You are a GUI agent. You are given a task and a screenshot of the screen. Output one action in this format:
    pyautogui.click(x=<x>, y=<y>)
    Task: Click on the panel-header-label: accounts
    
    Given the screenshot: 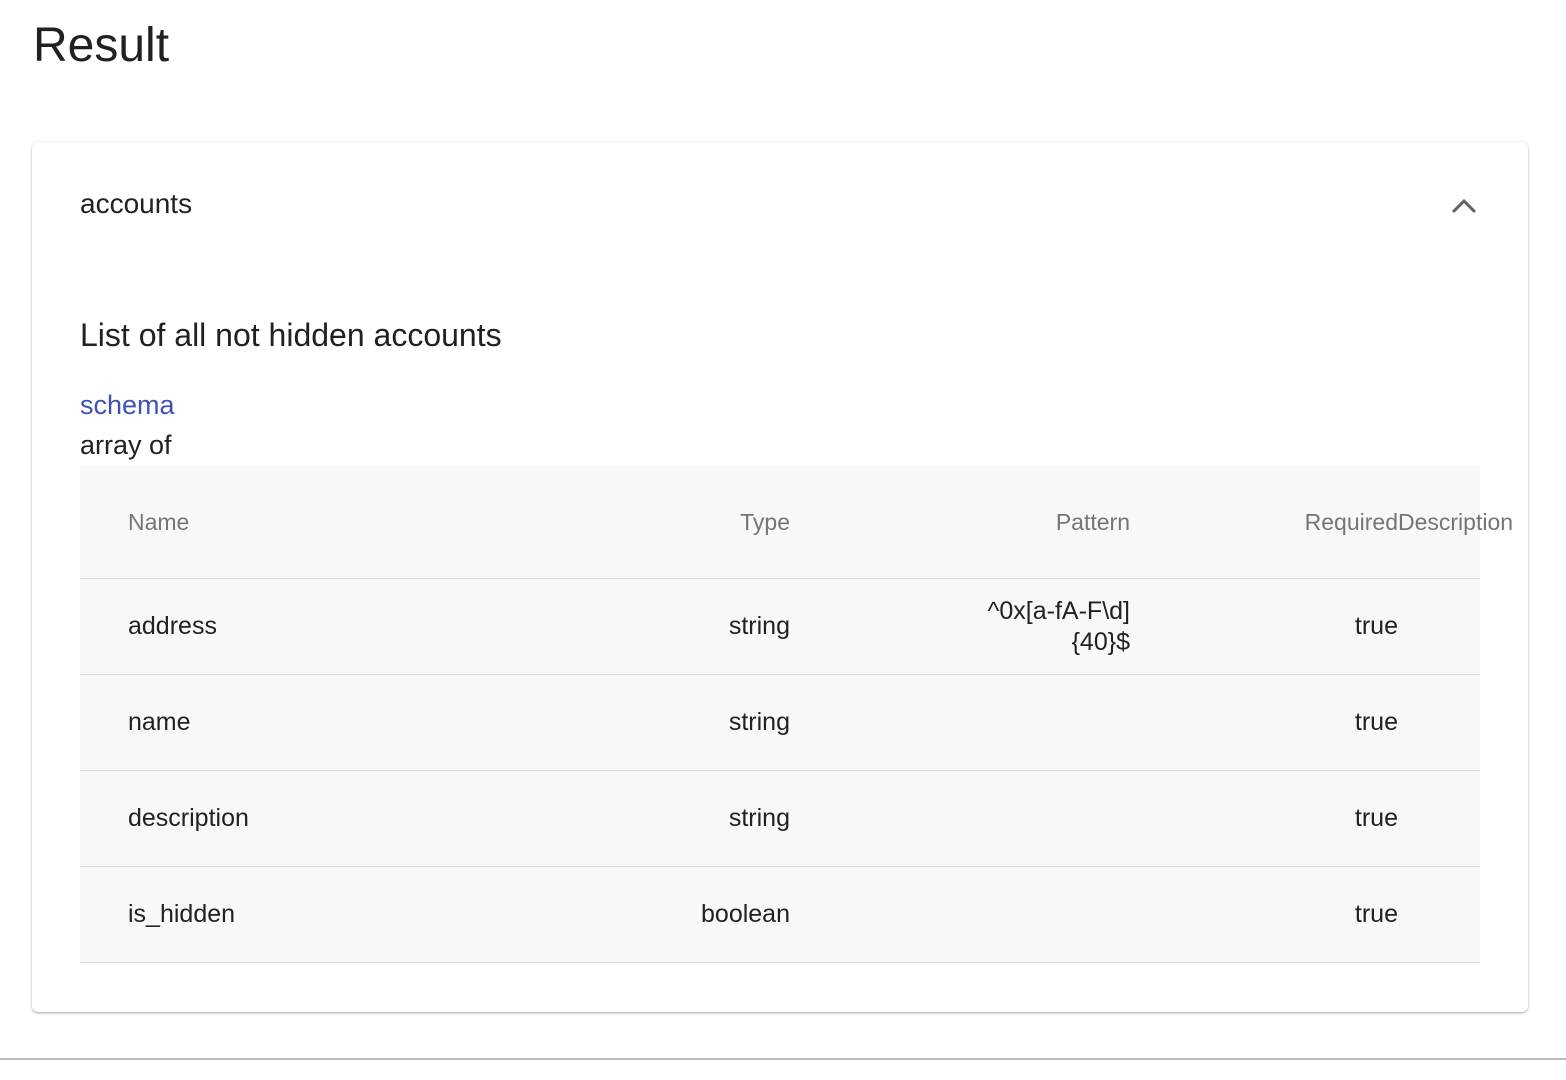 What is the action you would take?
    pyautogui.click(x=136, y=203)
    